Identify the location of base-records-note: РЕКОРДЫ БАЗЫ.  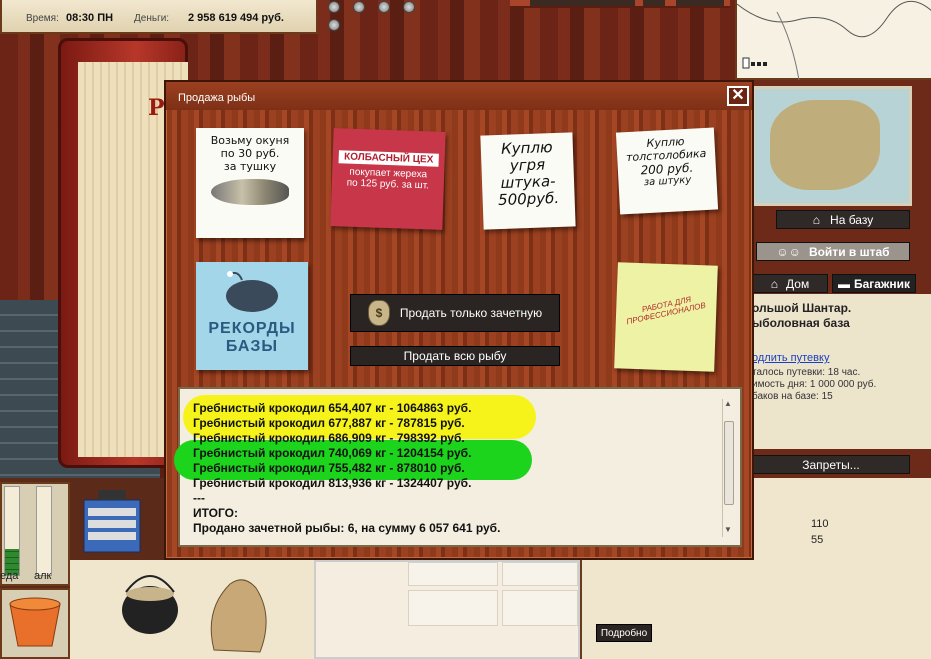
(252, 316).